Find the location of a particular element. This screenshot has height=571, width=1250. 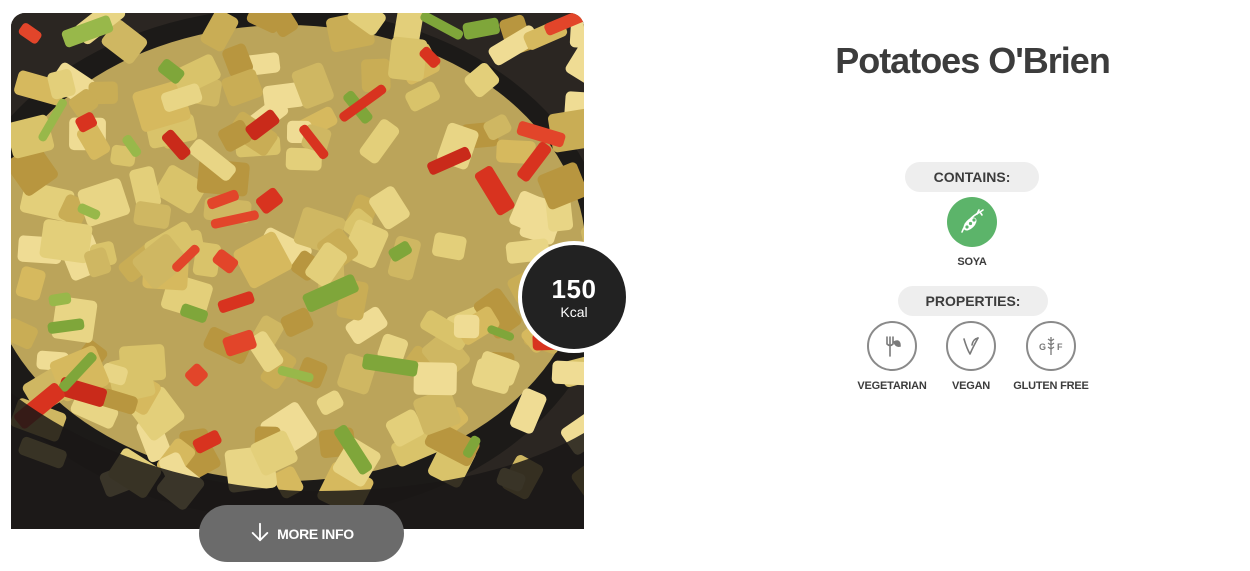

property-gluten-free: G F GLUTEN FREE is located at coordinates (1051, 356).